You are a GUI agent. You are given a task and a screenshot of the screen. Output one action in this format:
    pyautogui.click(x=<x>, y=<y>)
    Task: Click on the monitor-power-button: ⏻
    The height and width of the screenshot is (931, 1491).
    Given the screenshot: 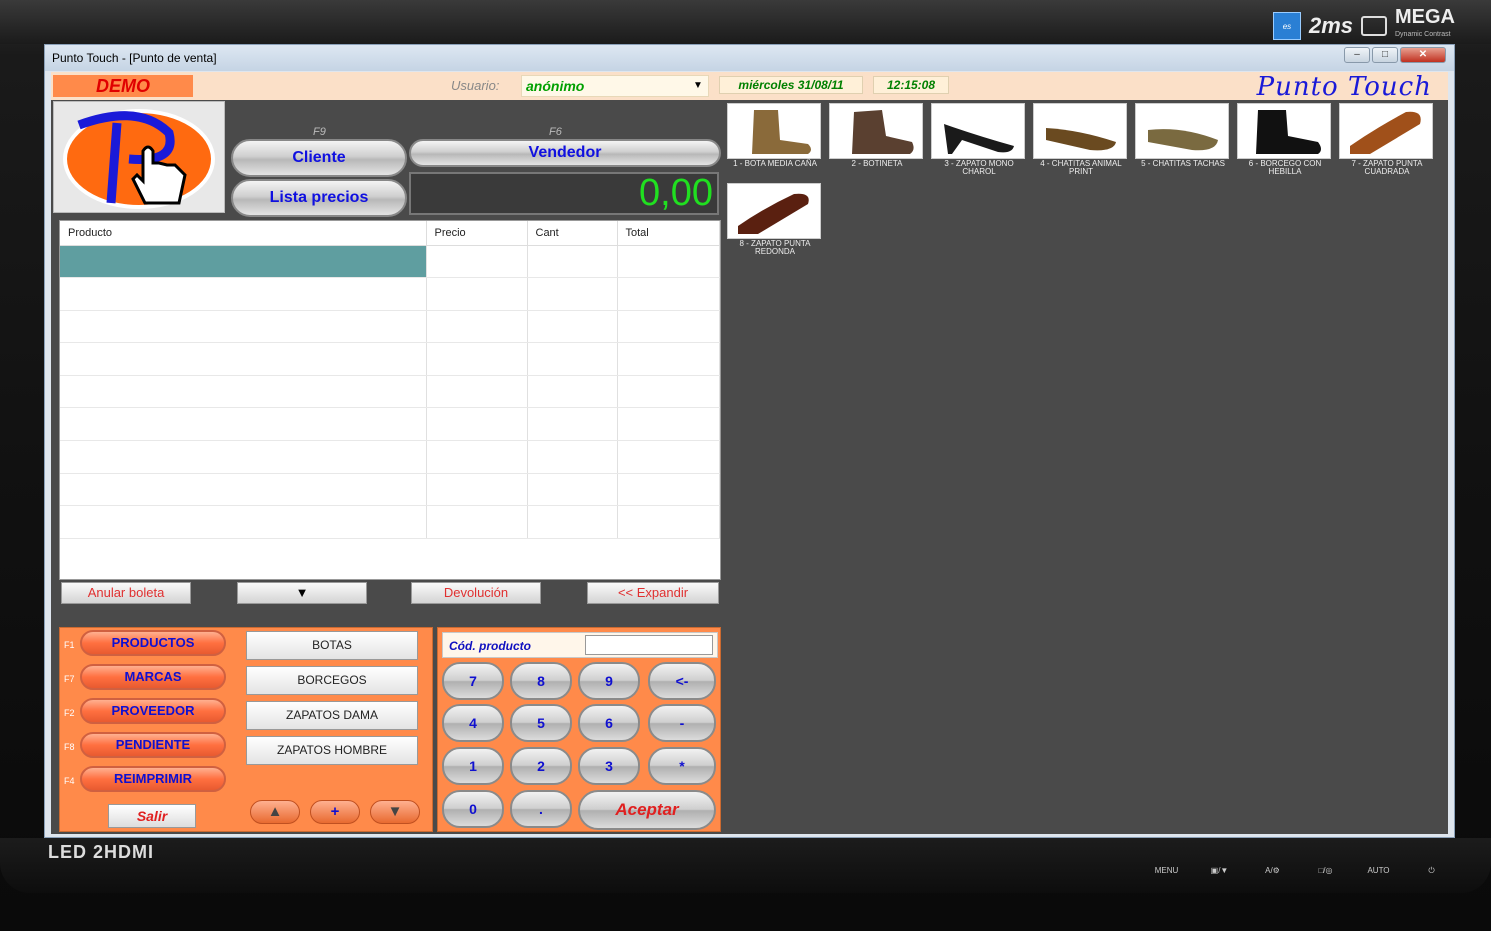 What is the action you would take?
    pyautogui.click(x=1431, y=871)
    